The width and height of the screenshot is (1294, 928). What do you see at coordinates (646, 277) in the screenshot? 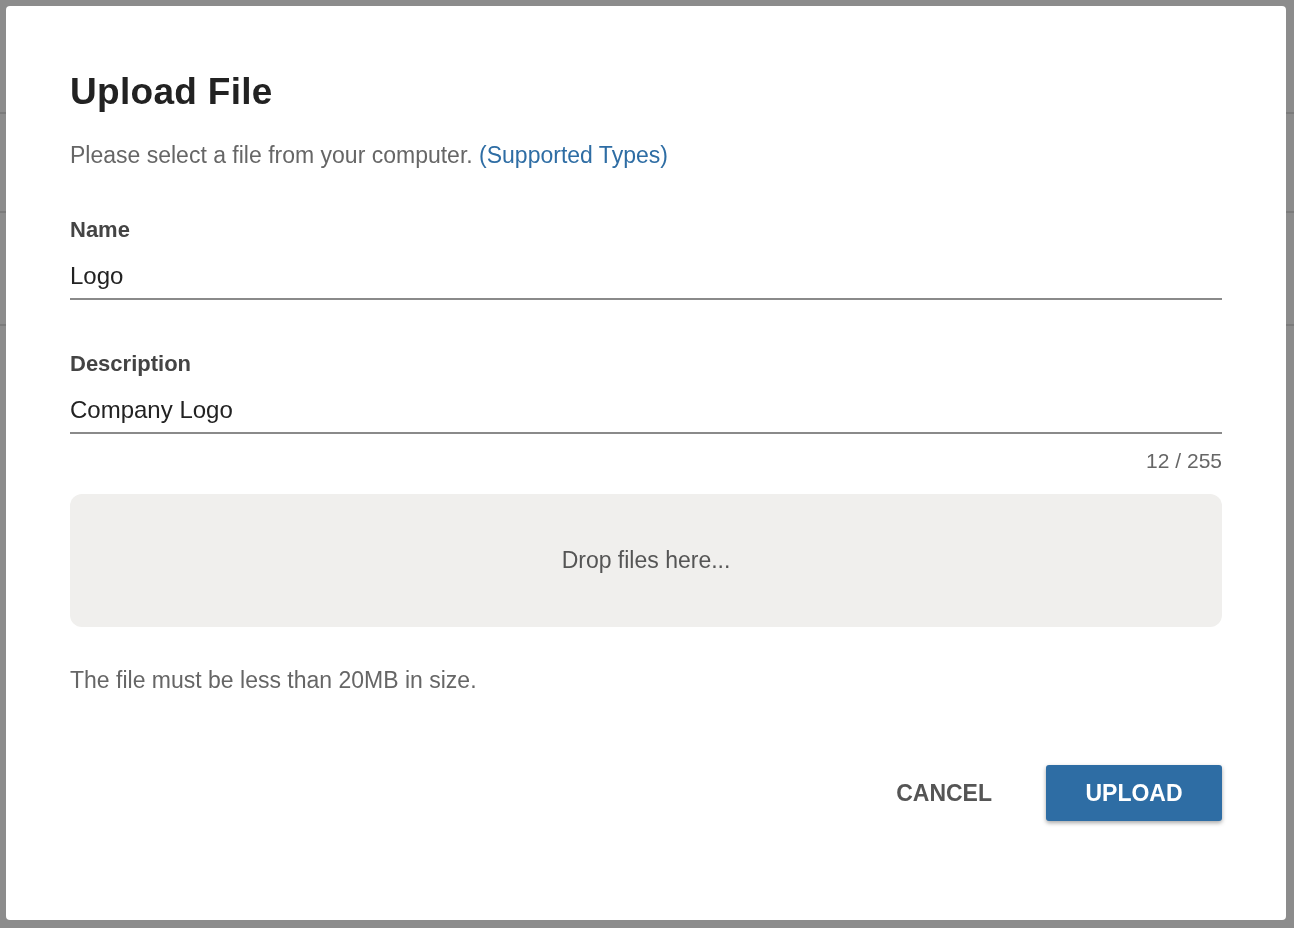
I see `input-field: Logo` at bounding box center [646, 277].